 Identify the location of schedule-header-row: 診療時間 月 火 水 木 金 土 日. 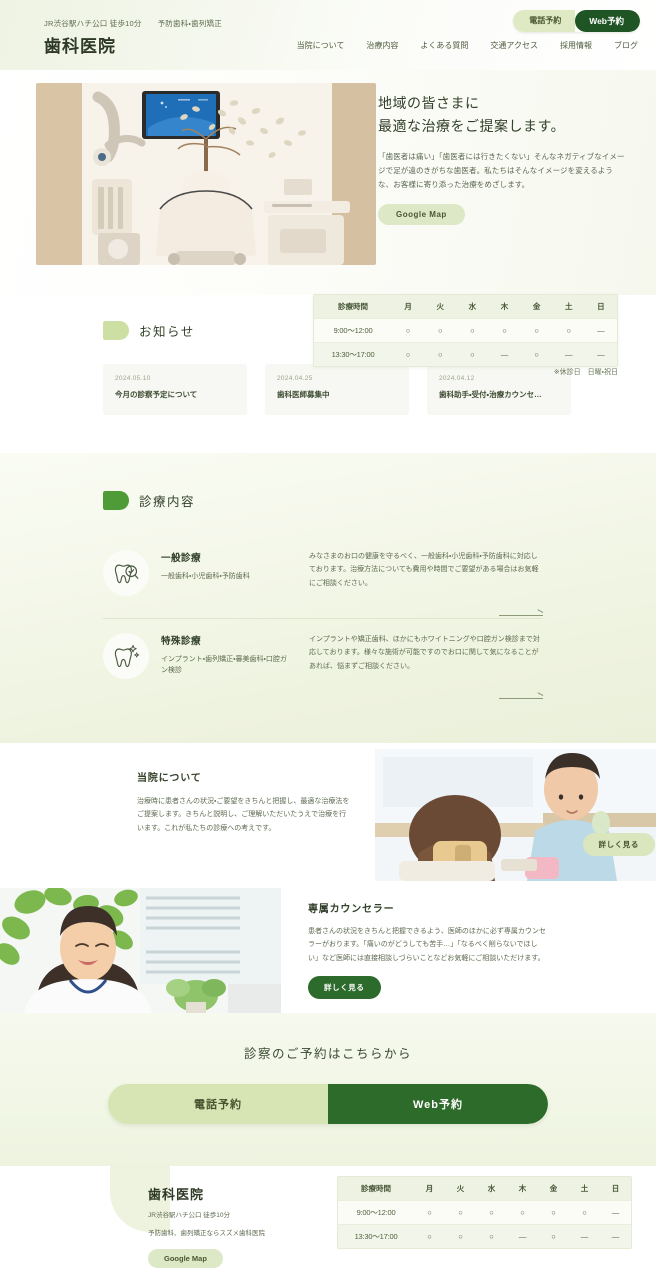
(465, 307).